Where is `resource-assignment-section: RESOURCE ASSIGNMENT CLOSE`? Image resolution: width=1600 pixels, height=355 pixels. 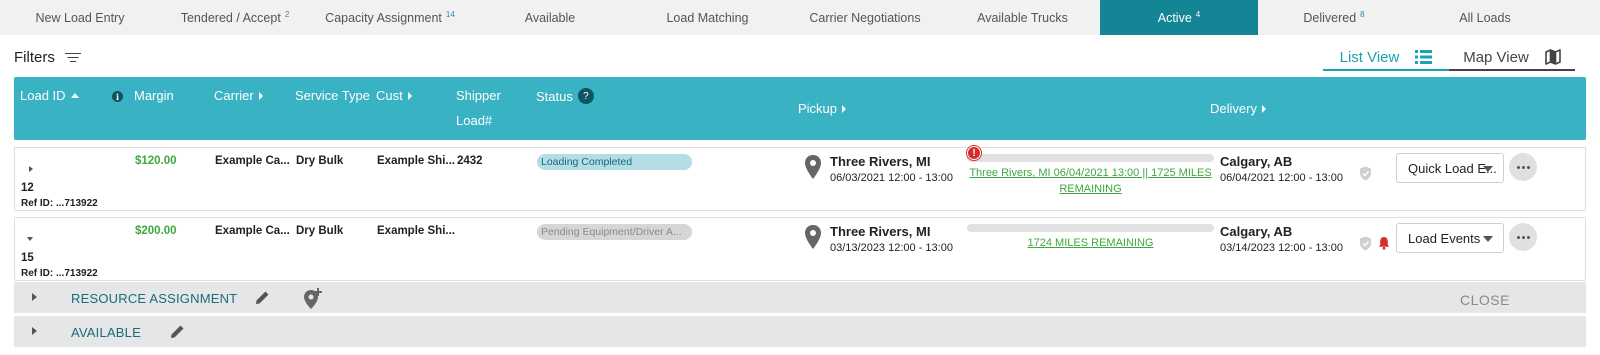
resource-assignment-section: RESOURCE ASSIGNMENT CLOSE is located at coordinates (800, 297).